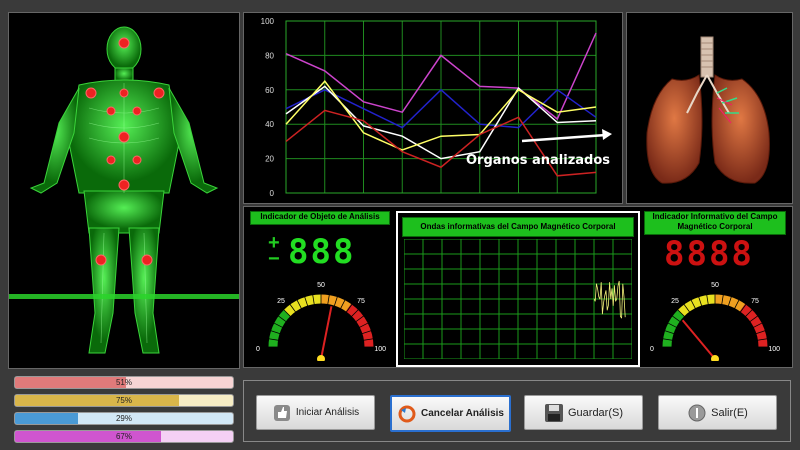 The height and width of the screenshot is (450, 800). I want to click on lungs-image, so click(708, 110).